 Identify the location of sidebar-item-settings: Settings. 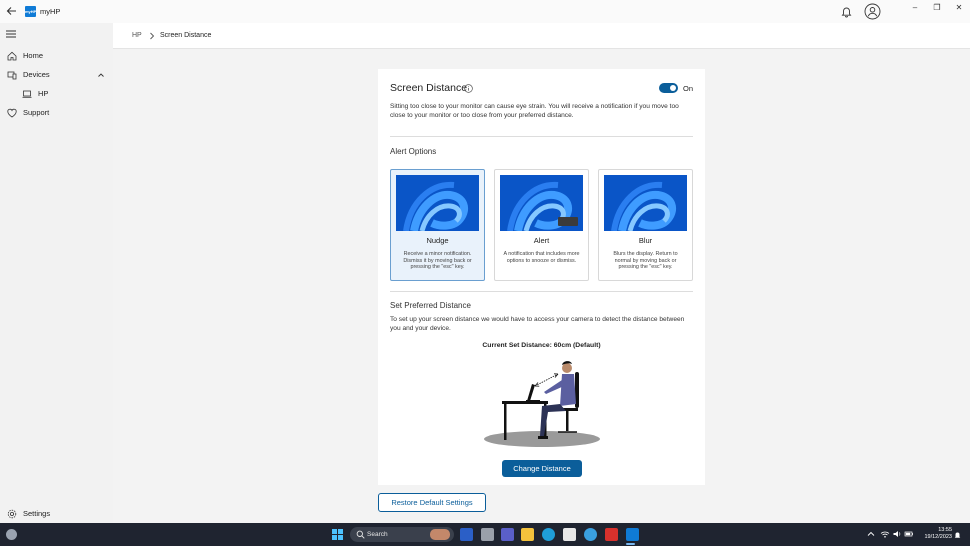
(56, 514).